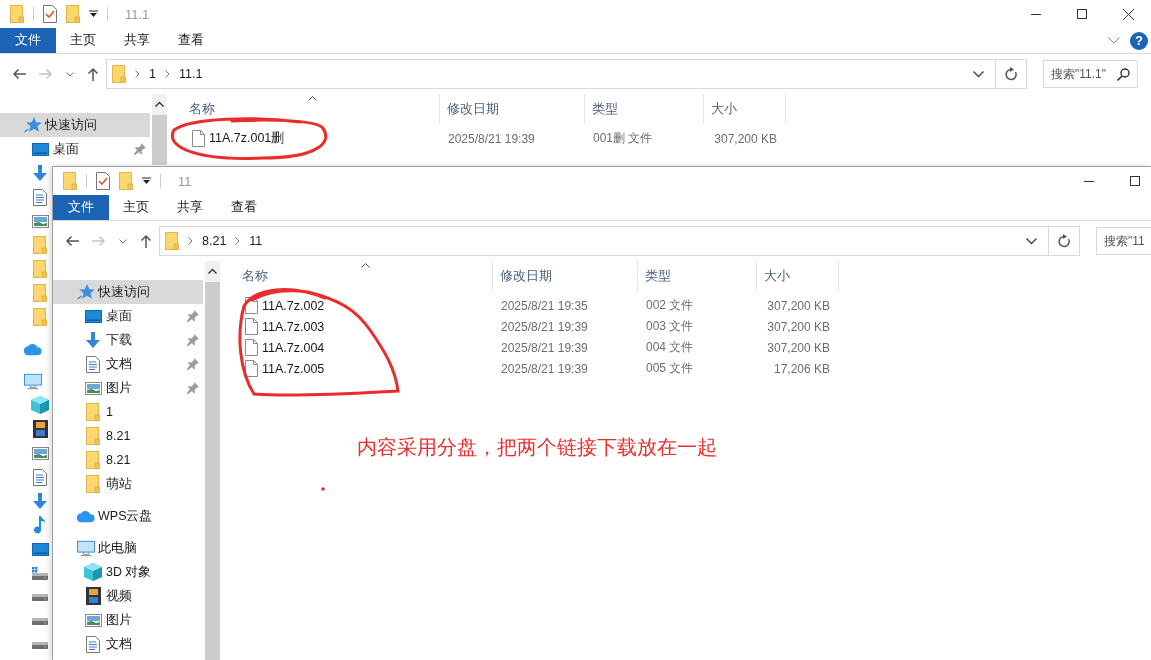 This screenshot has width=1151, height=660. Describe the element at coordinates (619, 241) in the screenshot. I see `address-bar: 8.21 11` at that location.